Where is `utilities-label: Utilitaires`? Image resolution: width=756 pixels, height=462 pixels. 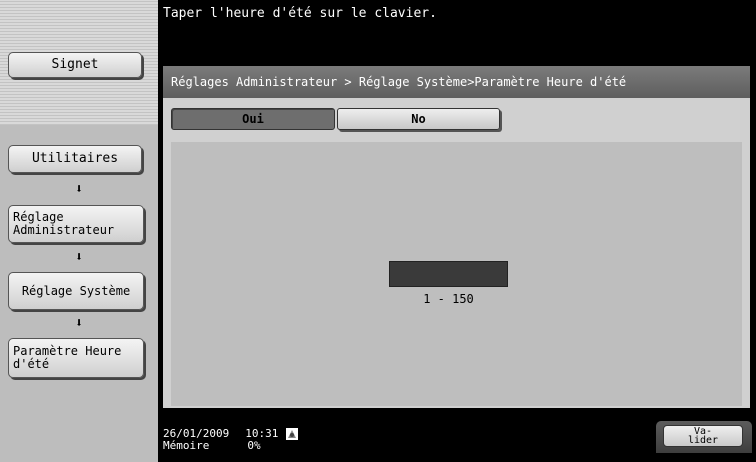
utilities-label: Utilitaires is located at coordinates (75, 159).